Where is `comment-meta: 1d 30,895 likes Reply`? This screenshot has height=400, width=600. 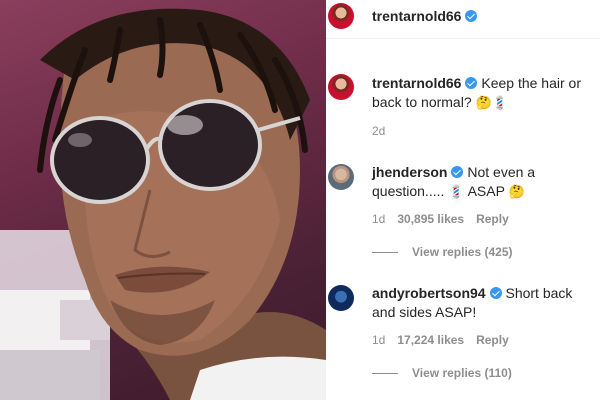 comment-meta: 1d 30,895 likes Reply is located at coordinates (446, 219).